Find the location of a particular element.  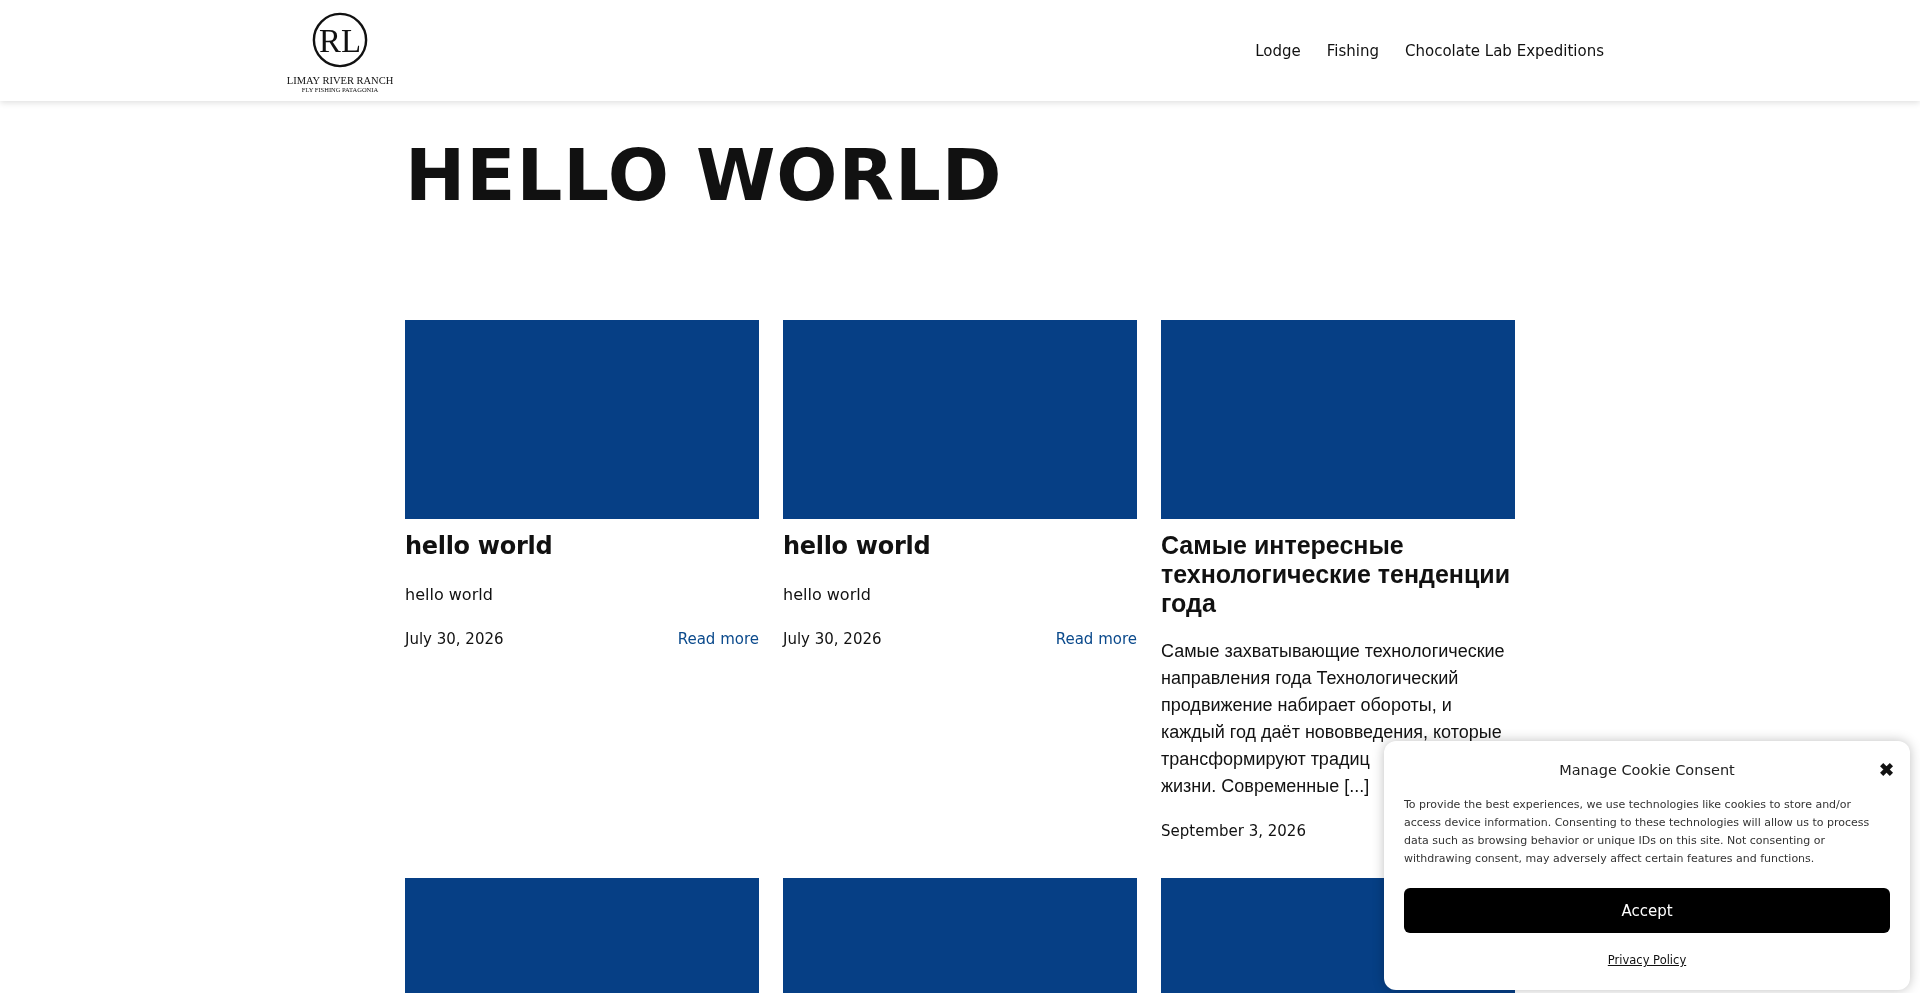

accept-button: Accept is located at coordinates (1647, 910).